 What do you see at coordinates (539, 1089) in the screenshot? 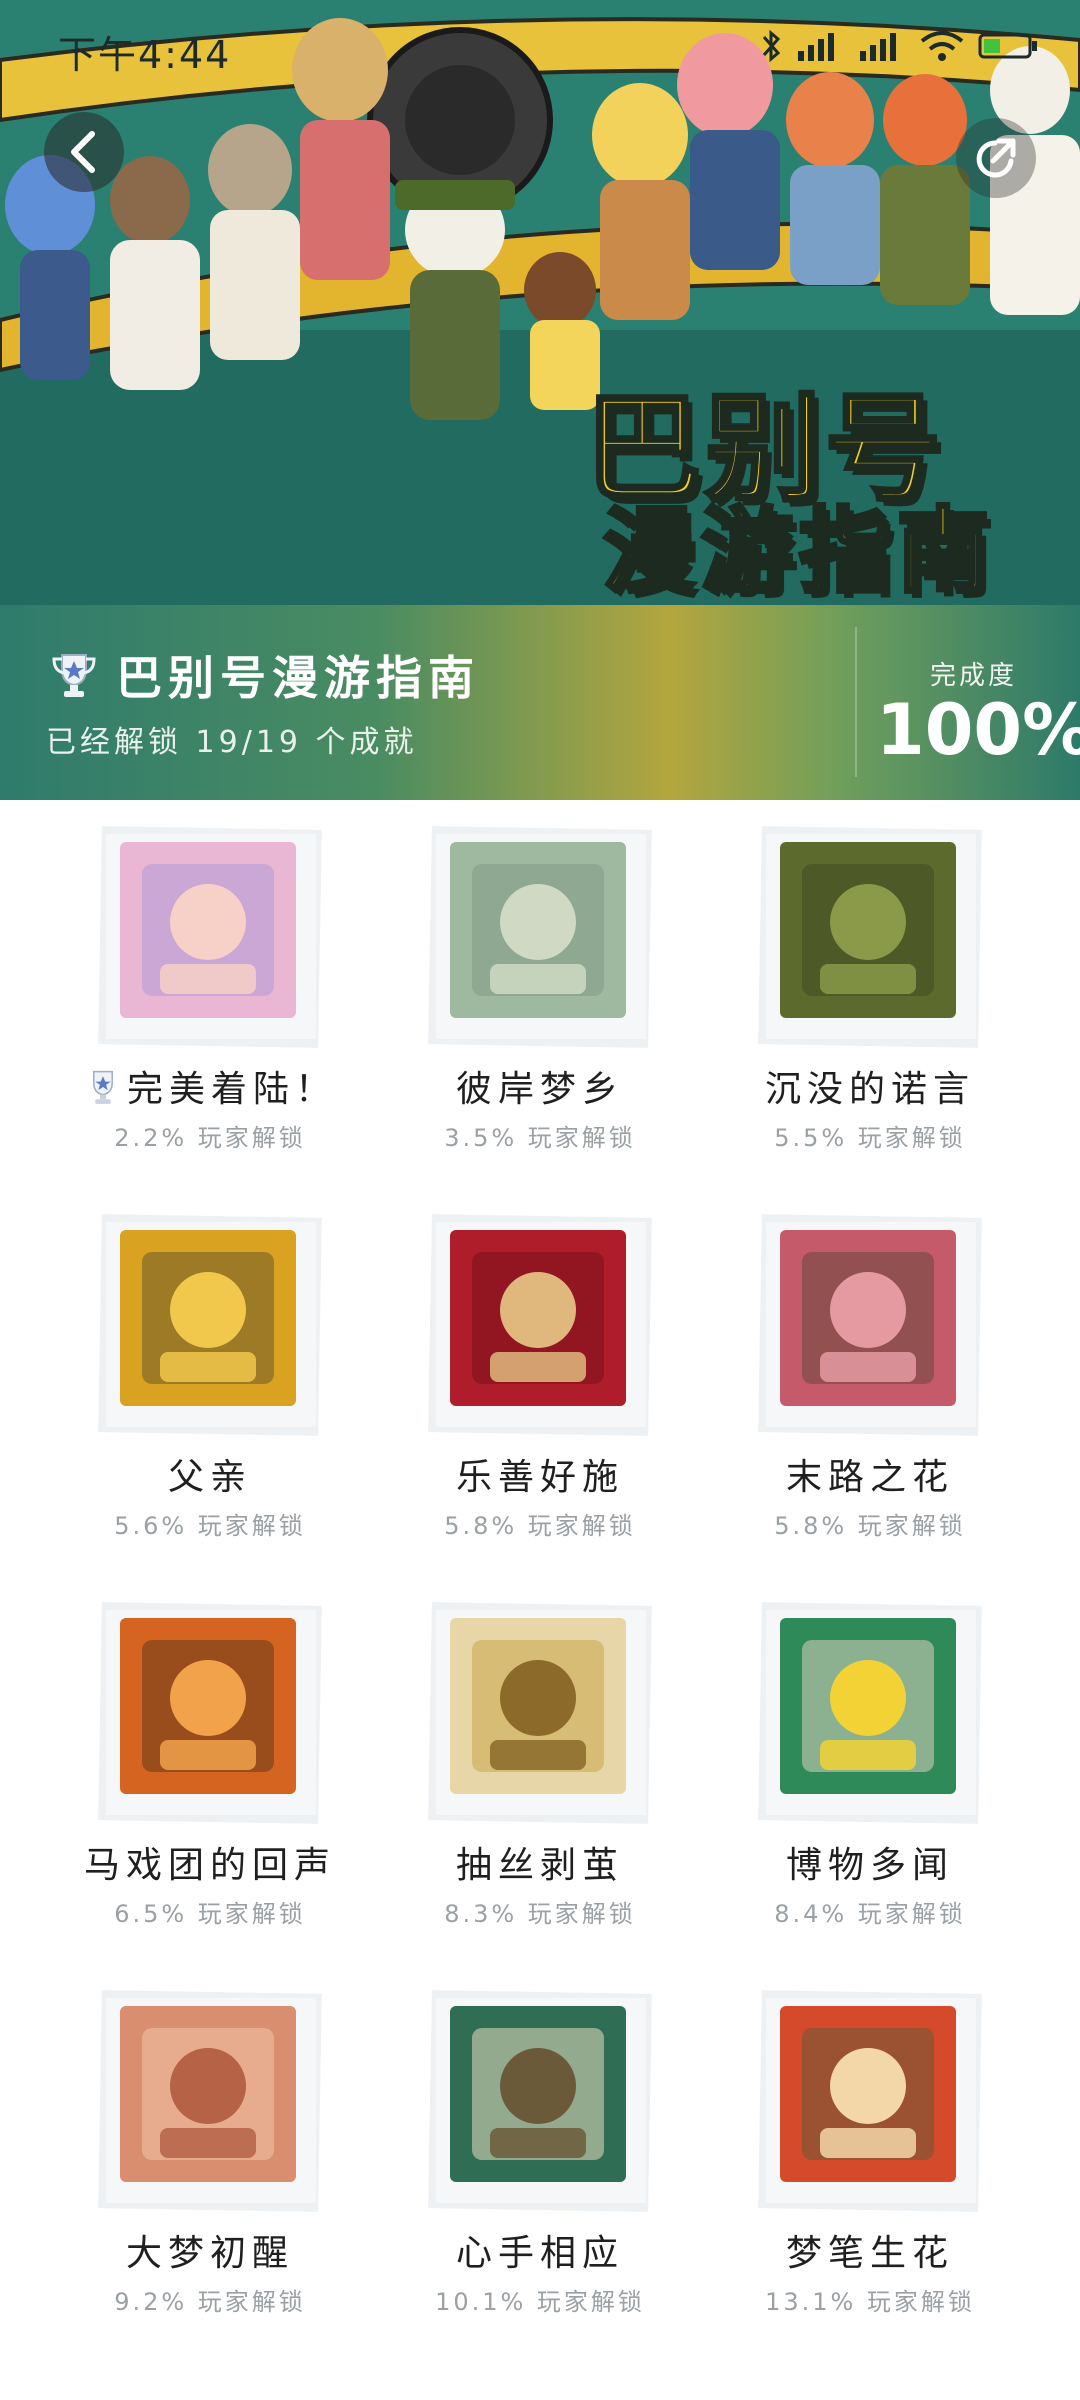
I see `achievement-title-text: 彼岸梦乡` at bounding box center [539, 1089].